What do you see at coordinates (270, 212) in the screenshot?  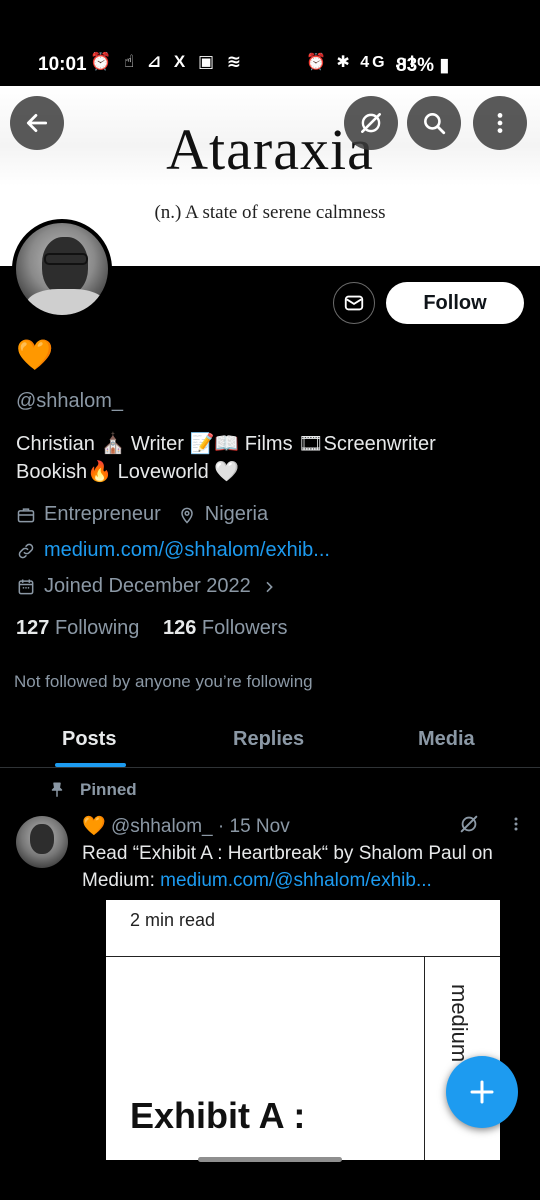 I see `banner-subtitle: (n.) A state of serene calmness` at bounding box center [270, 212].